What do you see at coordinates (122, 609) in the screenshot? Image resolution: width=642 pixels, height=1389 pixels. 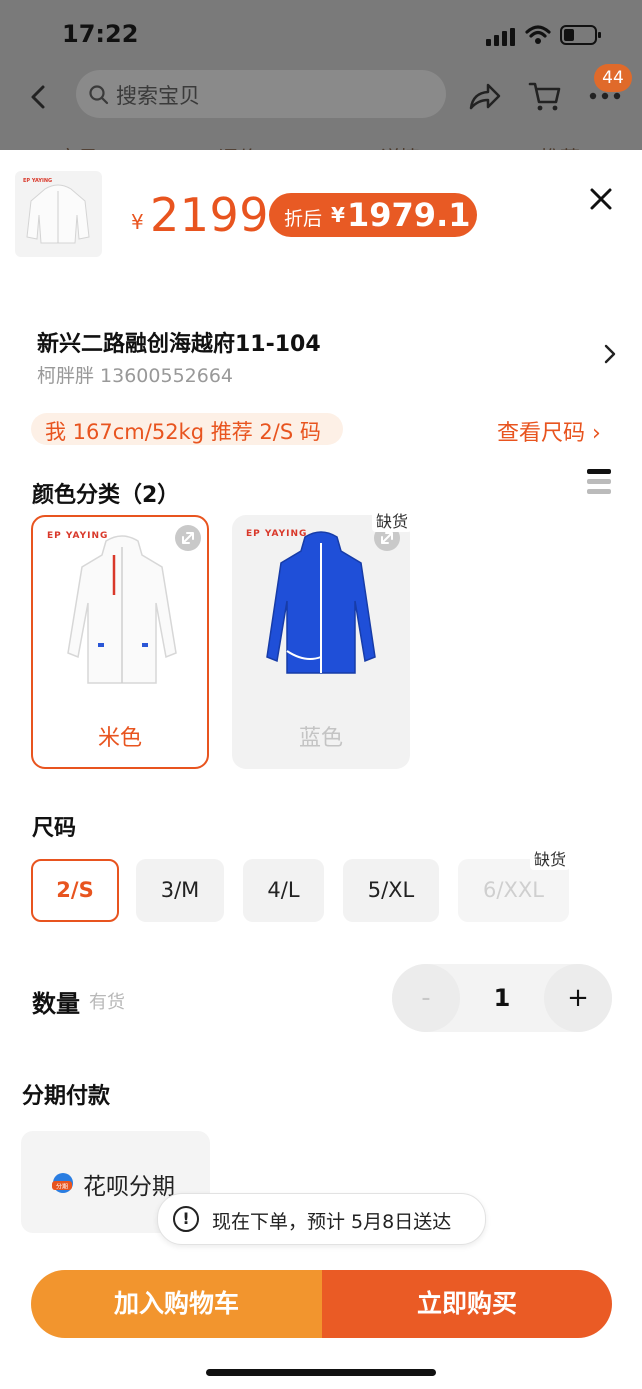 I see `jacket-beige-image` at bounding box center [122, 609].